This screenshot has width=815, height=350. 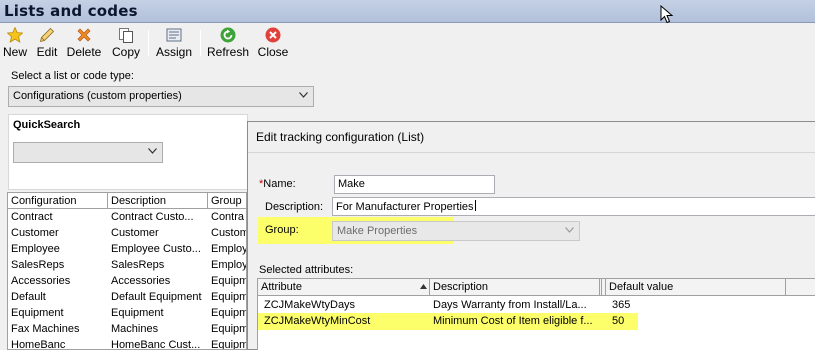 What do you see at coordinates (229, 233) in the screenshot?
I see `cell-group: Custom` at bounding box center [229, 233].